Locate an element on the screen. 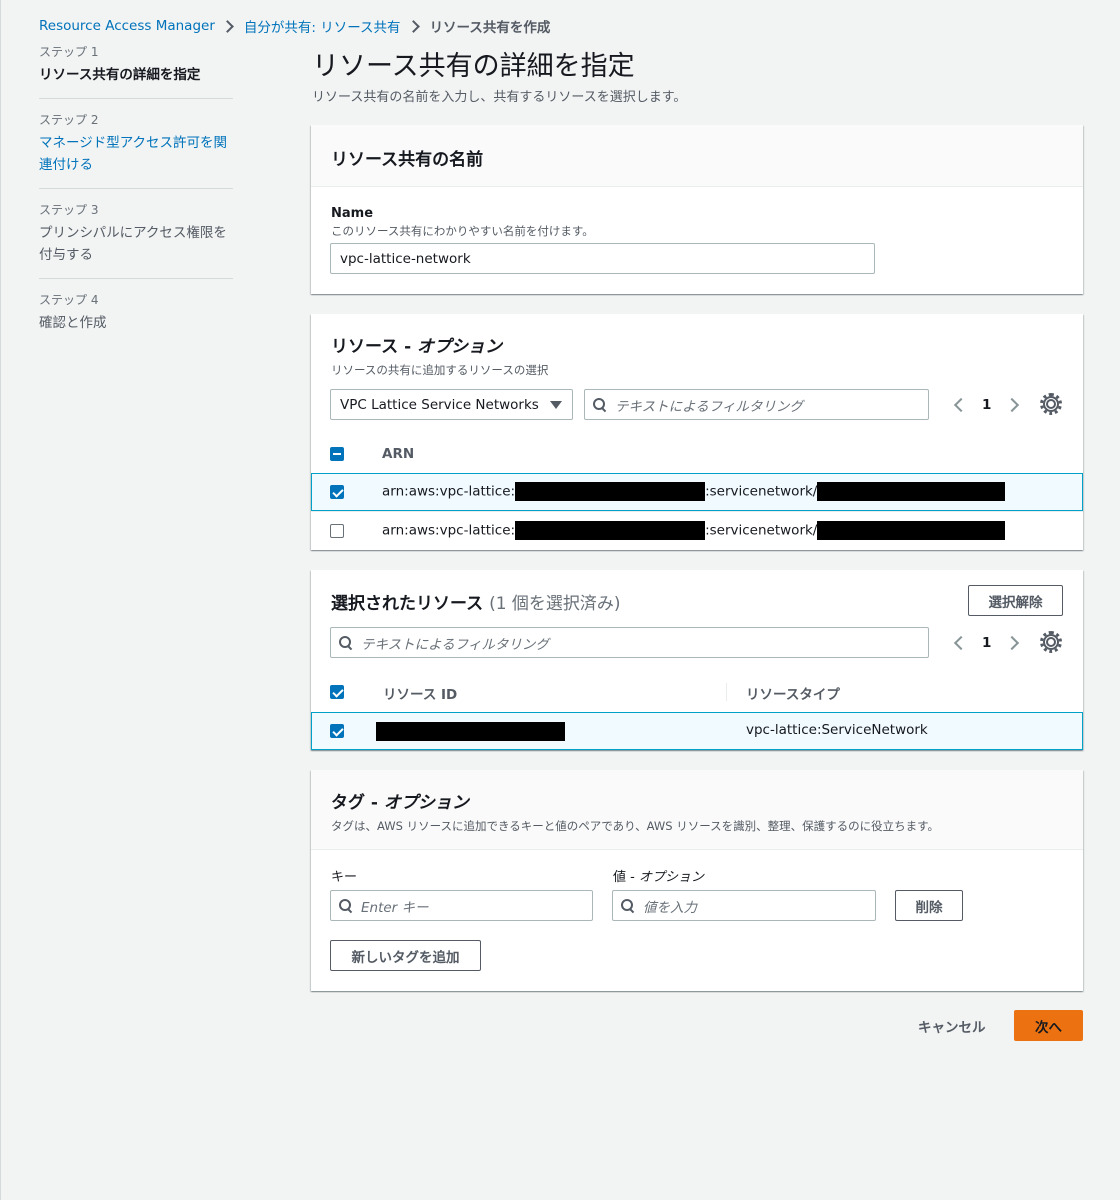  resource-filter-input: テキストによるフィルタリング is located at coordinates (756, 404).